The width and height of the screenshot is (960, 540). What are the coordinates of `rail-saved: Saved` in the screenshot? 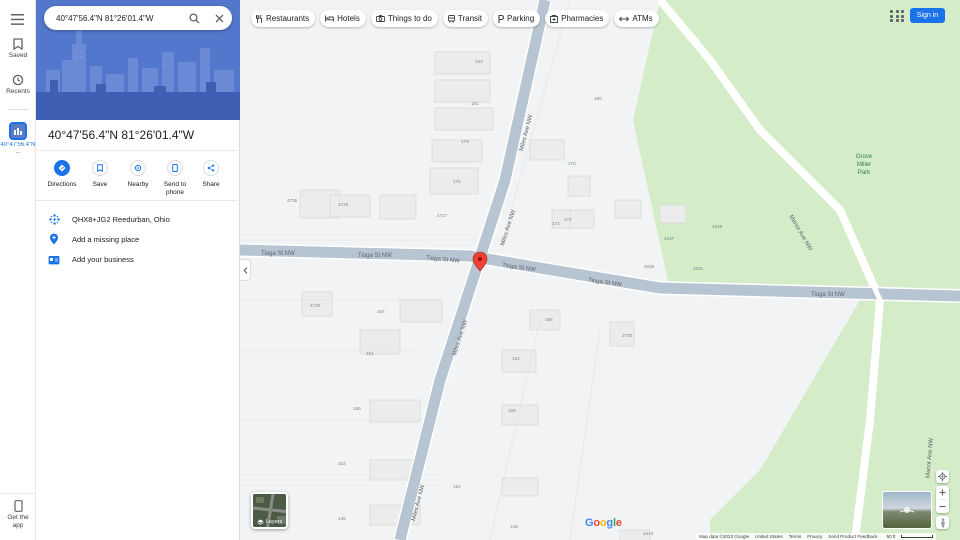 It's located at (18, 48).